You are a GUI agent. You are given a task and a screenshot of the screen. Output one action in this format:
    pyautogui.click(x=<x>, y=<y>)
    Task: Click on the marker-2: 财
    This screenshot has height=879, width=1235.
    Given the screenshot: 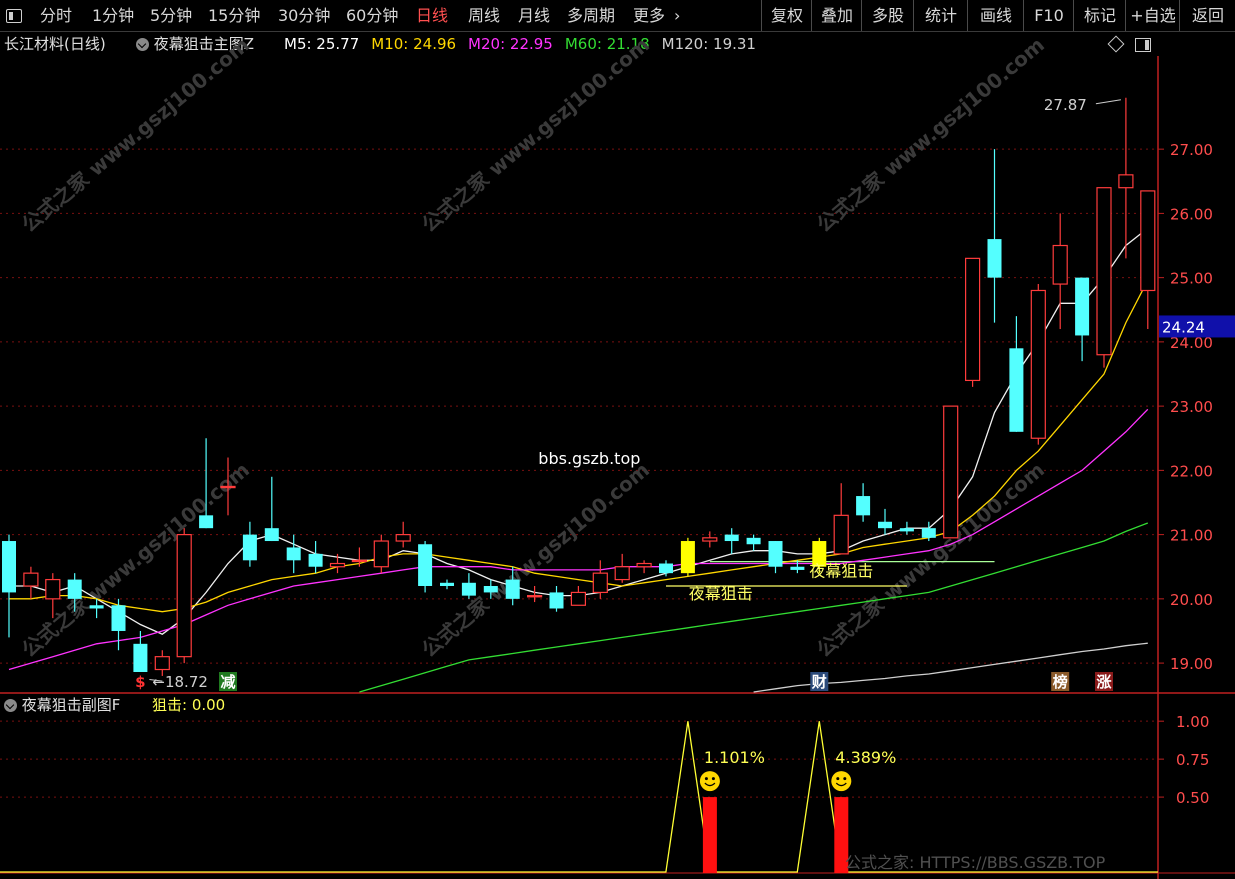 What is the action you would take?
    pyautogui.click(x=819, y=682)
    